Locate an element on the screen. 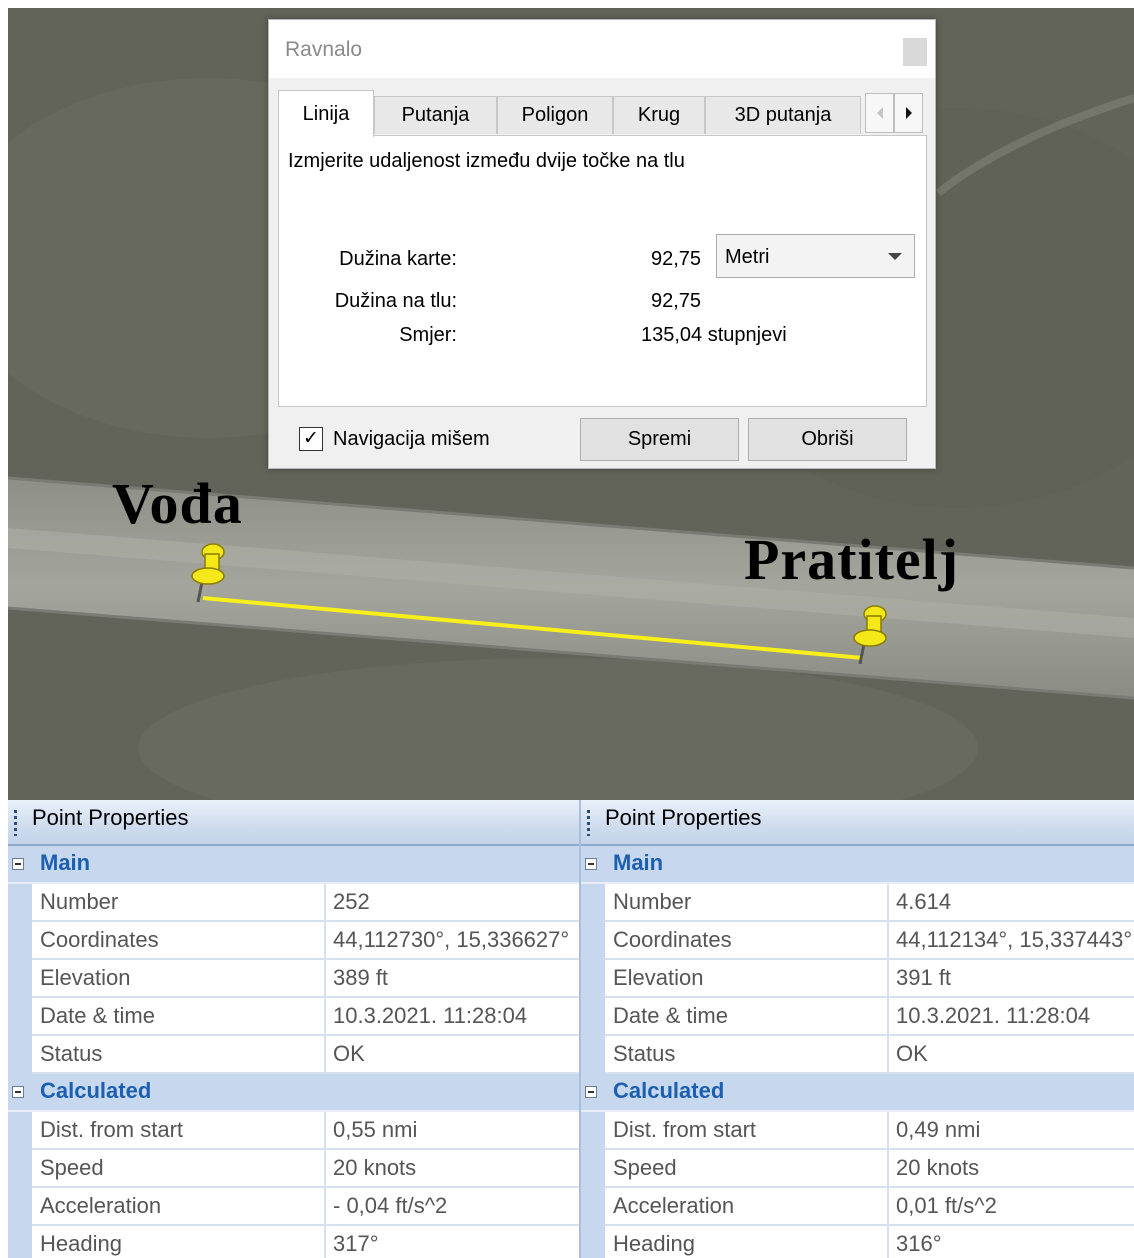 This screenshot has width=1134, height=1258. property-value: 391 ft is located at coordinates (924, 977).